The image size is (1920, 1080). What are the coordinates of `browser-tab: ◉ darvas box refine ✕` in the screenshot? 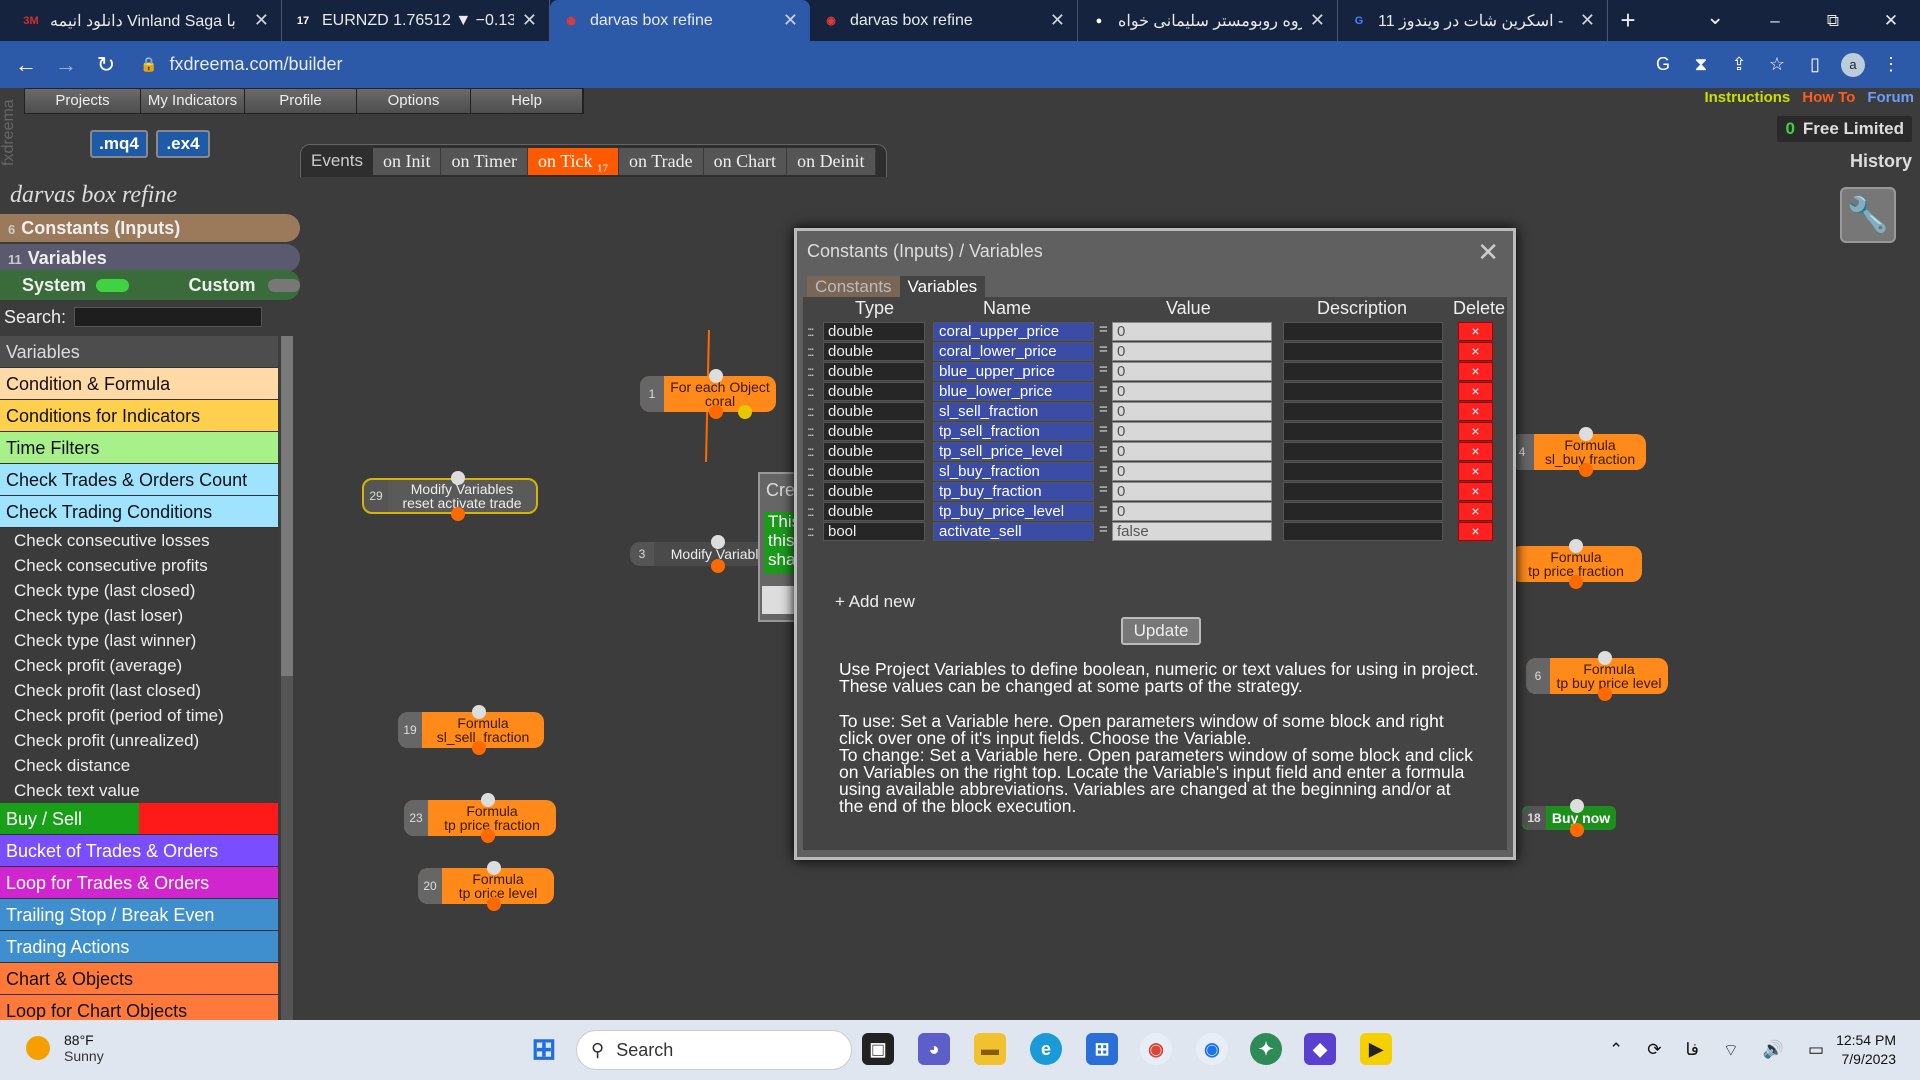 It's located at (944, 20).